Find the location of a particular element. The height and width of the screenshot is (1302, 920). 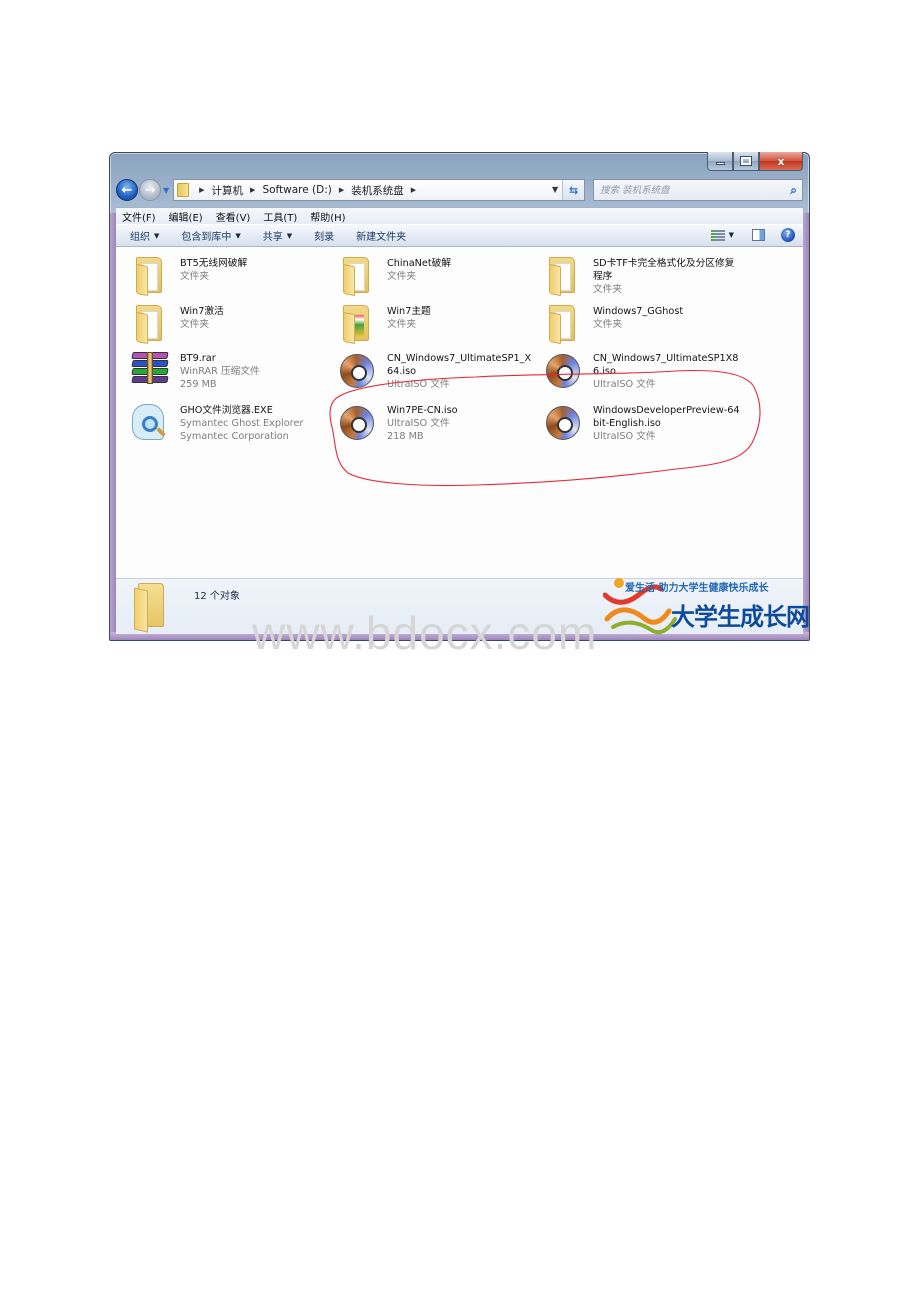

site-logo-watermark: 爱生活 助力大学生健康快乐成长 大学生成长网 is located at coordinates (706, 606).